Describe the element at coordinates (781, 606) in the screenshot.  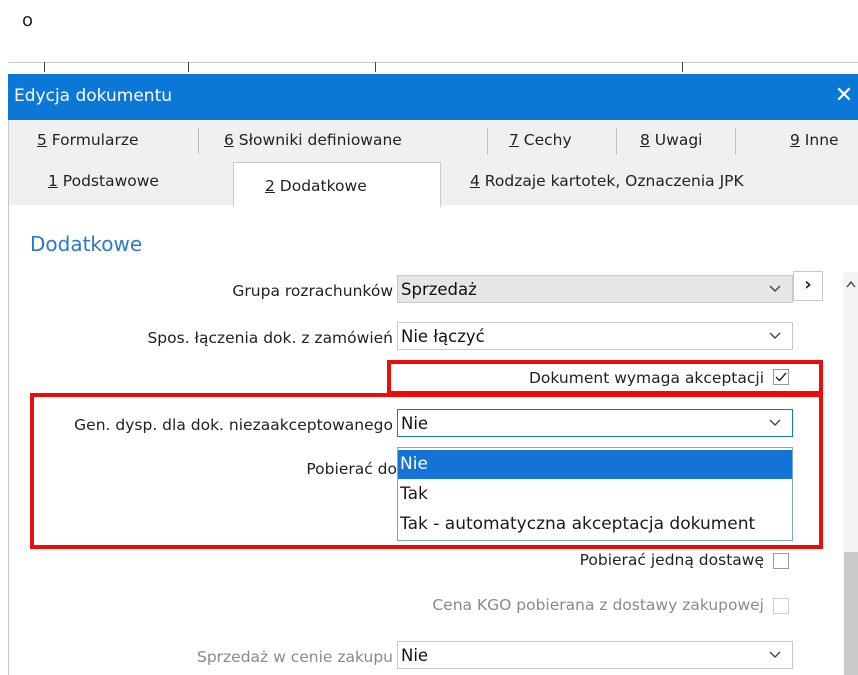
I see `cena-kgo-checkbox` at that location.